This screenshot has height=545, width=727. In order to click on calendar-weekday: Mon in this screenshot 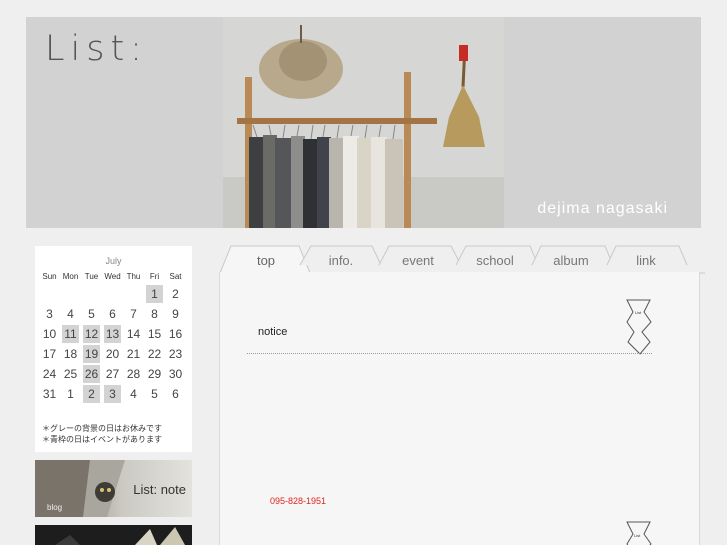, I will do `click(70, 276)`.